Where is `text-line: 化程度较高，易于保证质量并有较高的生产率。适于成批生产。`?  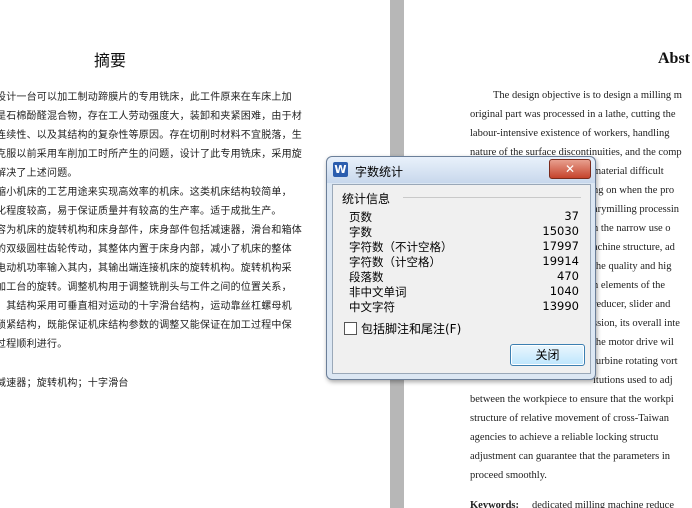 text-line: 化程度较高，易于保证质量并有较高的生产率。适于成批生产。 is located at coordinates (141, 211).